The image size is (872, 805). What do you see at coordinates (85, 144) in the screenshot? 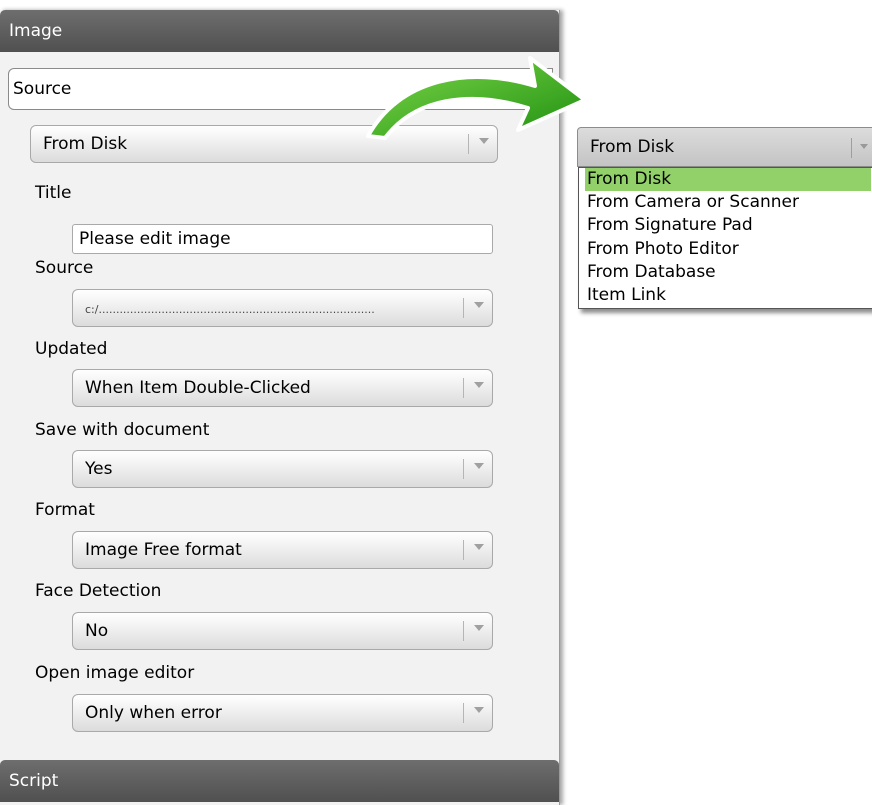
I see `source-type-value: From Disk` at bounding box center [85, 144].